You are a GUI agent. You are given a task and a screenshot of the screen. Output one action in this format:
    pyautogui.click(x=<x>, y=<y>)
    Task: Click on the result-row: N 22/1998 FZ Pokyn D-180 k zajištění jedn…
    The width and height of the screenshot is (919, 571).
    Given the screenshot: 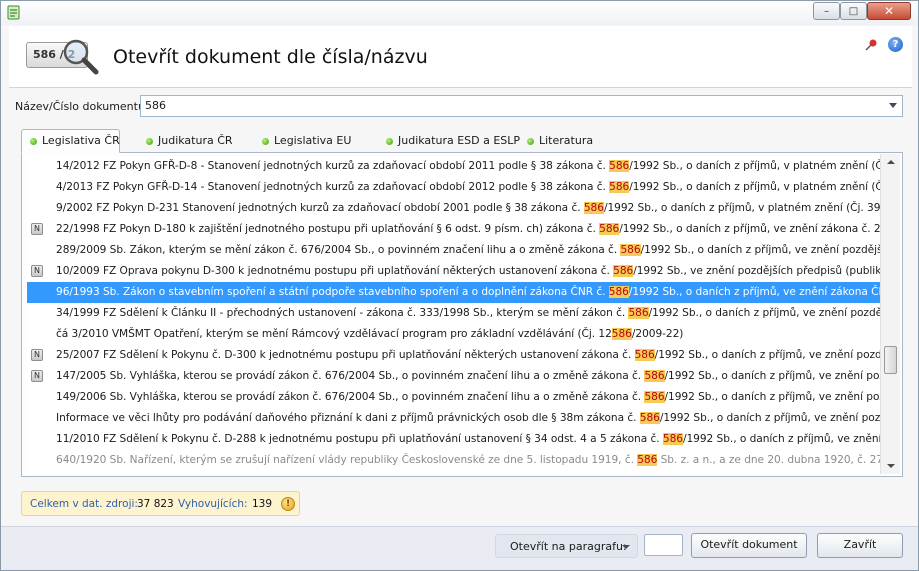 What is the action you would take?
    pyautogui.click(x=454, y=229)
    